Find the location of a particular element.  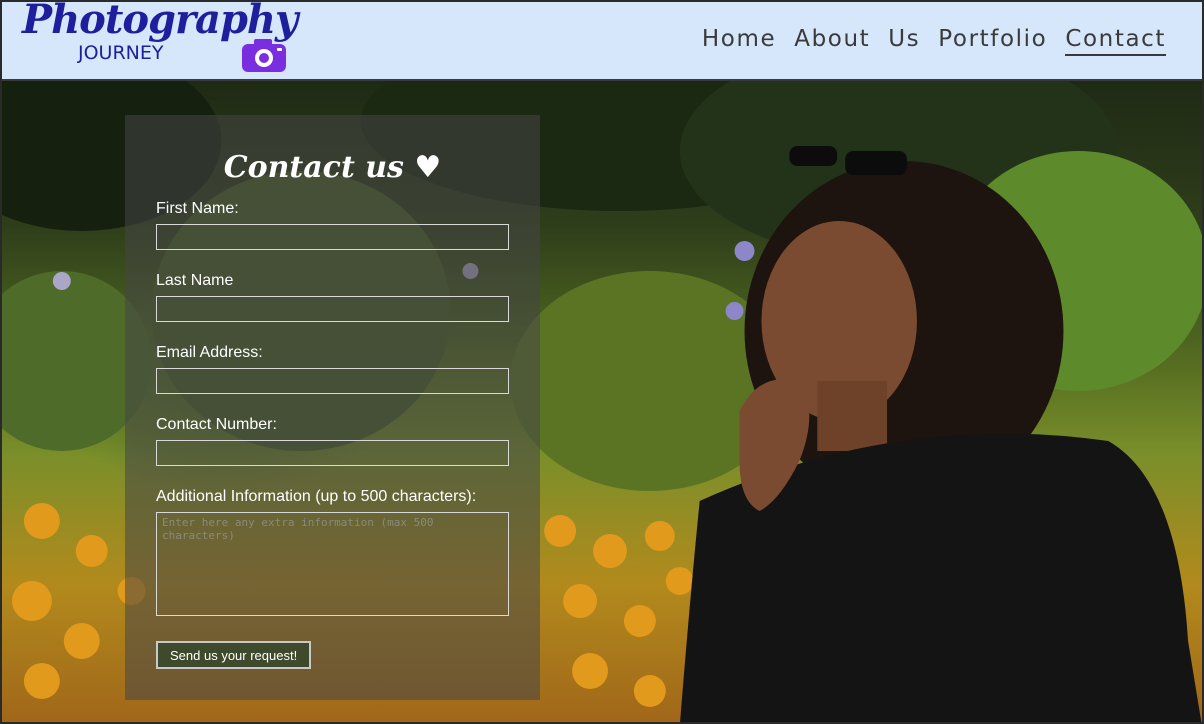

camera-icon is located at coordinates (264, 55).